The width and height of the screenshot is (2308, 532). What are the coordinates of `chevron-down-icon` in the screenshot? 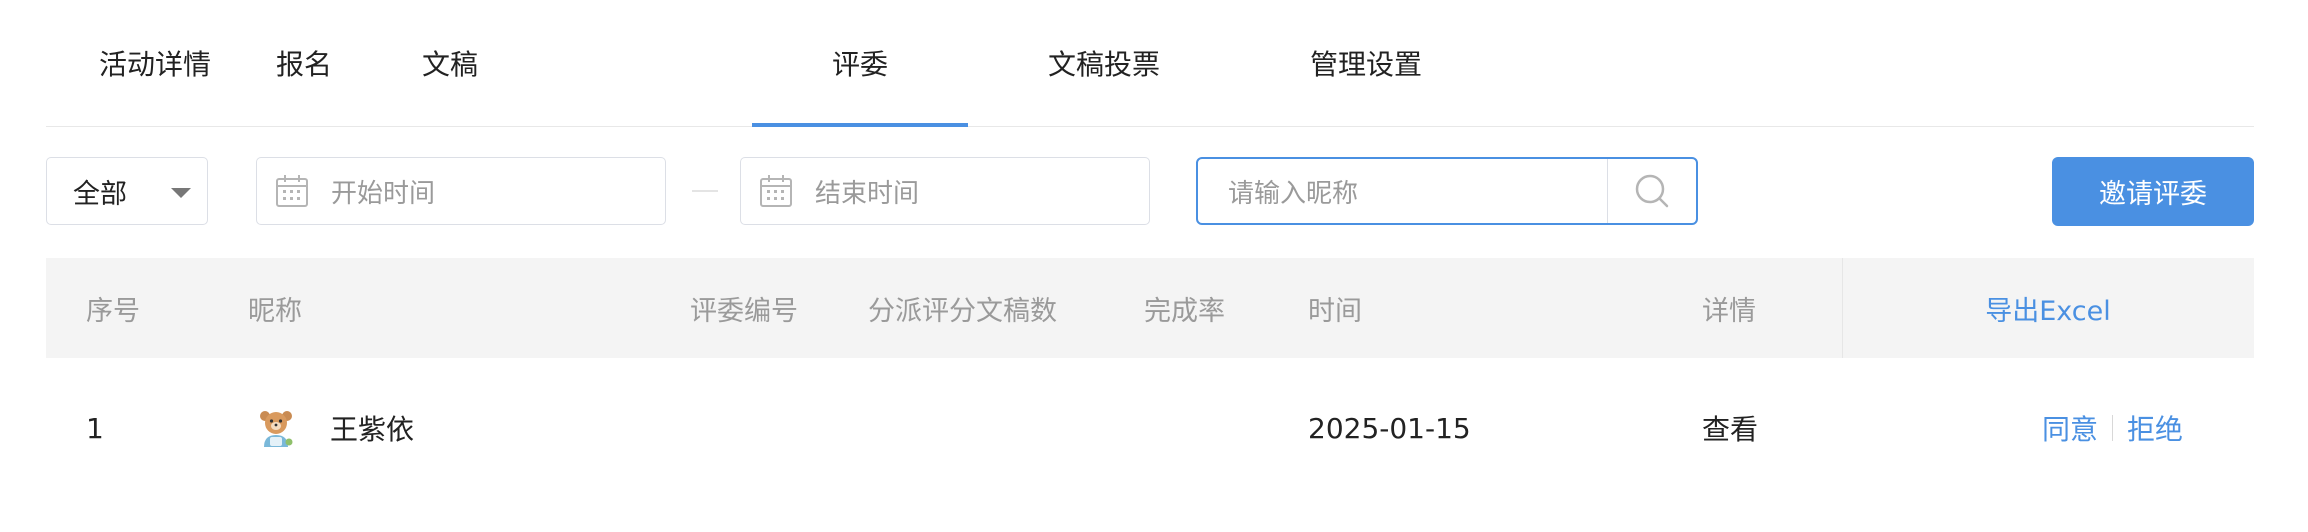 It's located at (181, 193).